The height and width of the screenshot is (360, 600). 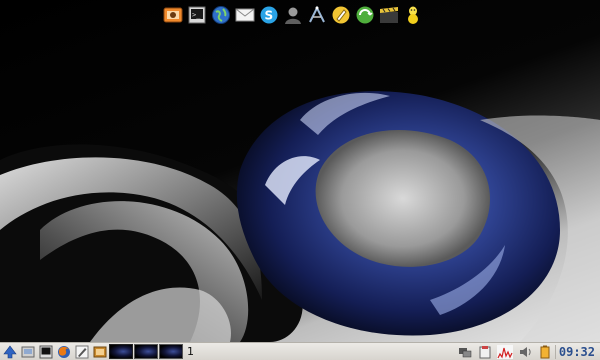 I want to click on skype-icon: S, so click(x=269, y=15).